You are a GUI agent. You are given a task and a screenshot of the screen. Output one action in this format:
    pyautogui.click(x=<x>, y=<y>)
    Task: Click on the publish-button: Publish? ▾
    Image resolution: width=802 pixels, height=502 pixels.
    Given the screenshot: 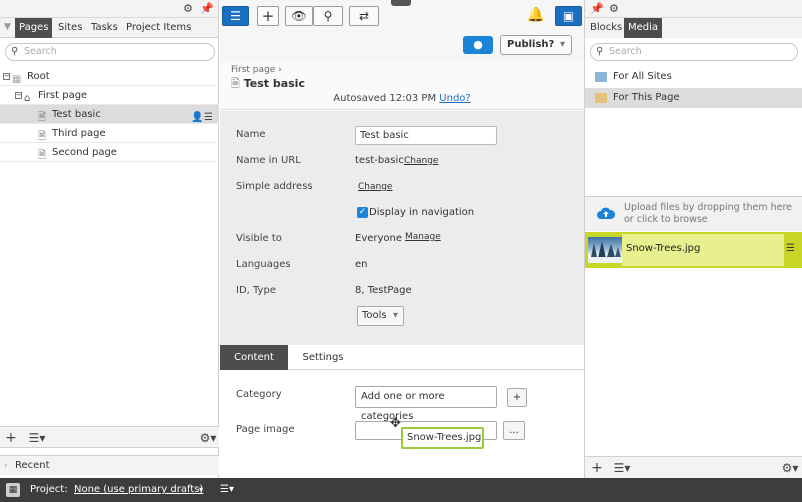 What is the action you would take?
    pyautogui.click(x=536, y=45)
    